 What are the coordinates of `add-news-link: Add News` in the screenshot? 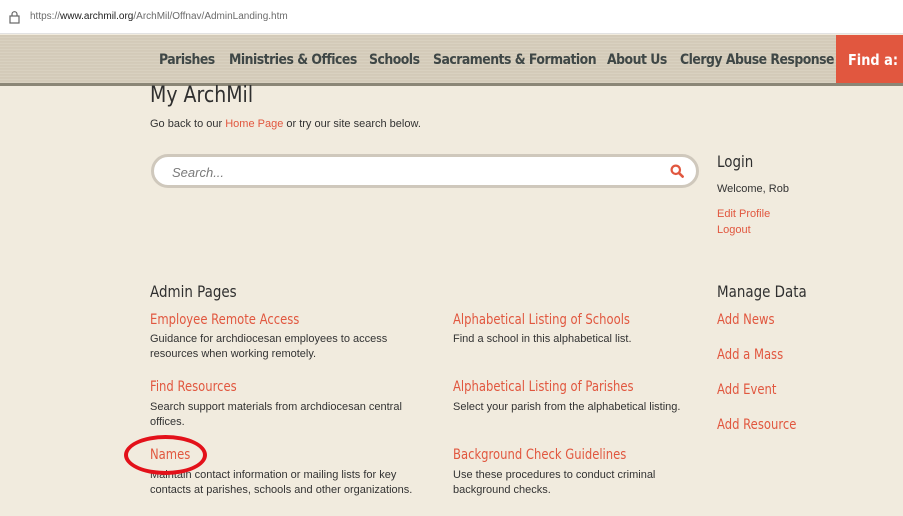 It's located at (746, 320).